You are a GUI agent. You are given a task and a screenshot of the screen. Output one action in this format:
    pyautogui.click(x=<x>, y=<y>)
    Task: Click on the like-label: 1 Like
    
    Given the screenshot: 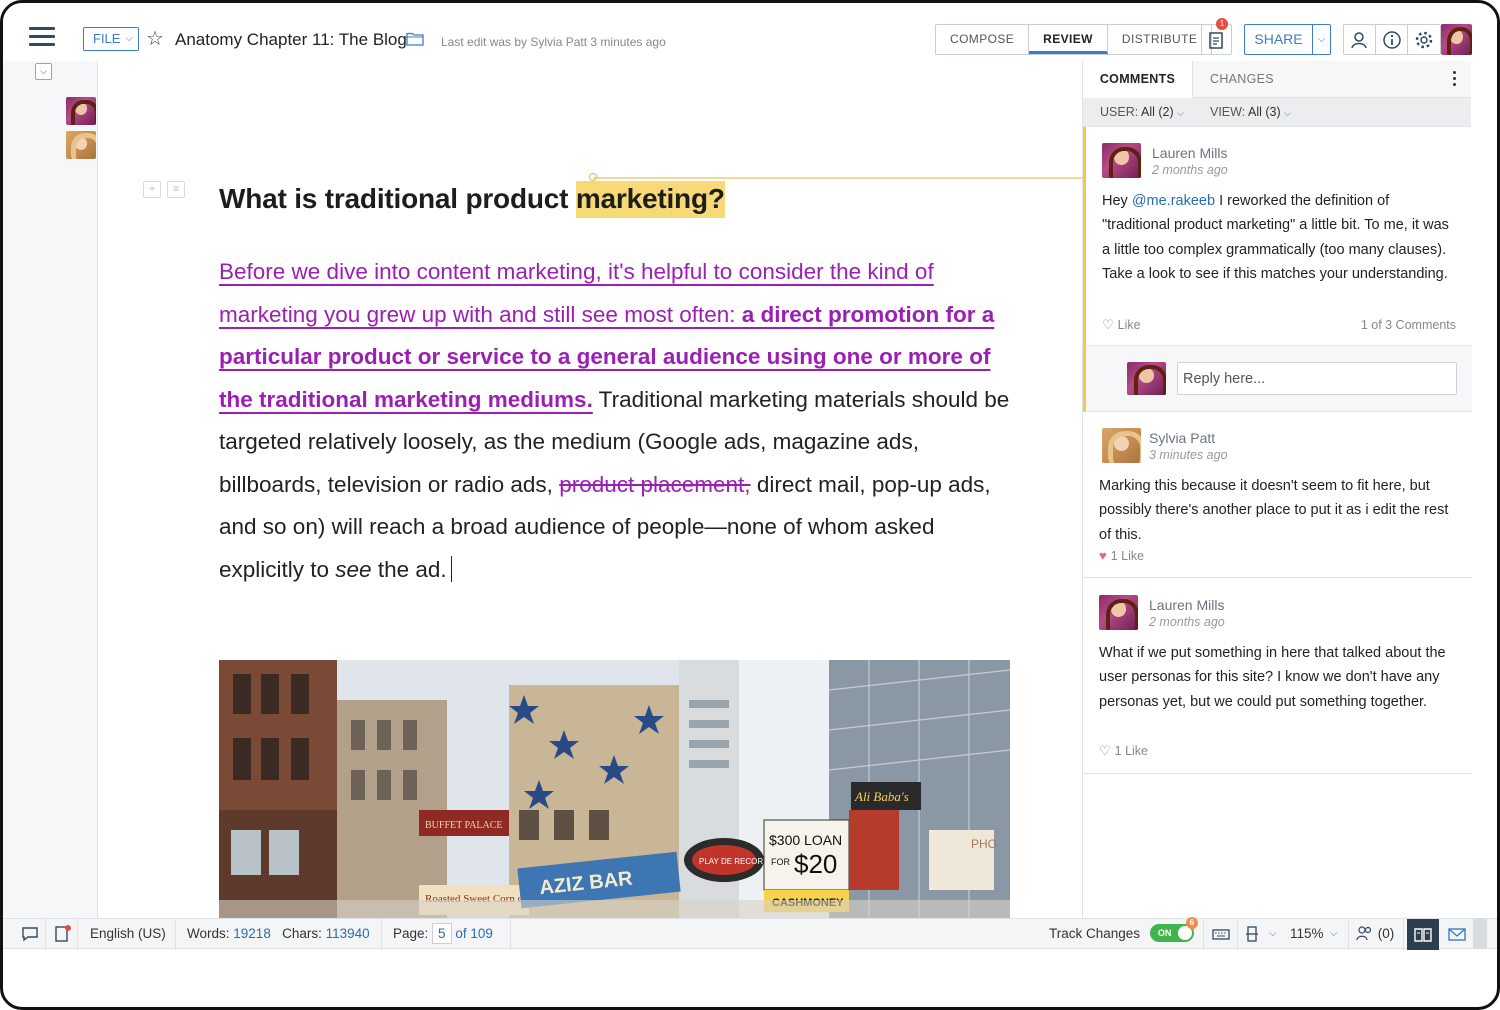 What is the action you would take?
    pyautogui.click(x=1127, y=556)
    